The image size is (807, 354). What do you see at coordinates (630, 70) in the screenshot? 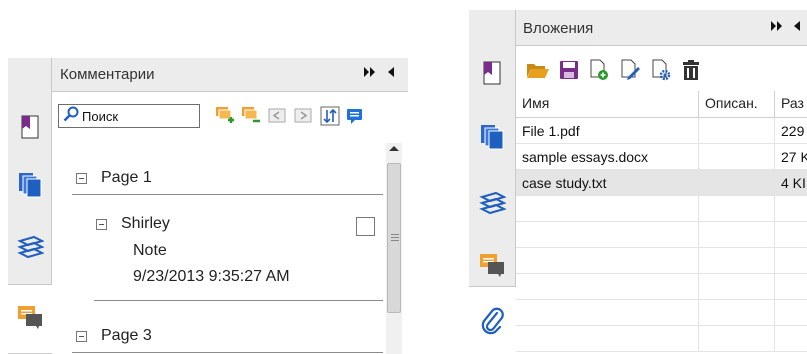
I see `edit-description-icon` at bounding box center [630, 70].